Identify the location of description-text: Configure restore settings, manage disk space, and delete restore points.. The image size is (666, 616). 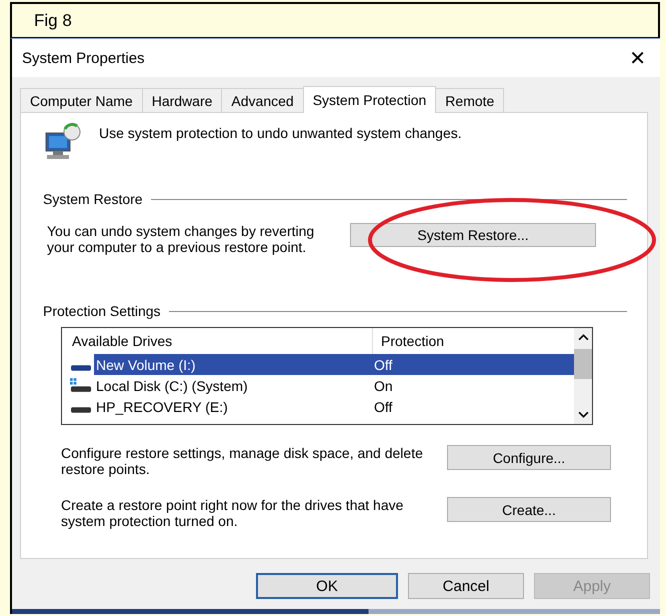
(242, 461).